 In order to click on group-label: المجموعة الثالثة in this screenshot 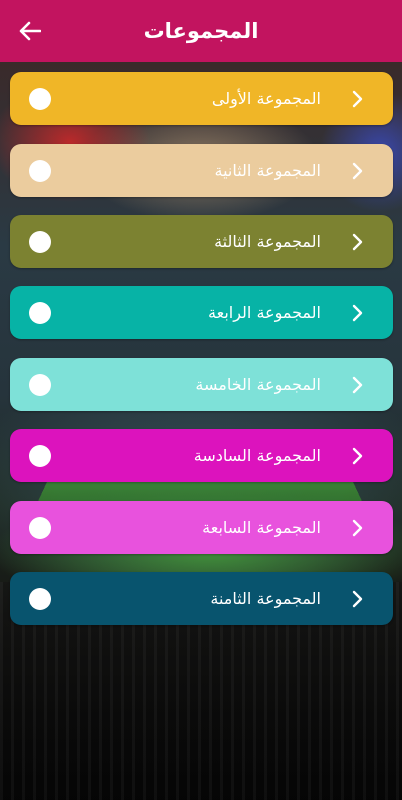, I will do `click(267, 241)`.